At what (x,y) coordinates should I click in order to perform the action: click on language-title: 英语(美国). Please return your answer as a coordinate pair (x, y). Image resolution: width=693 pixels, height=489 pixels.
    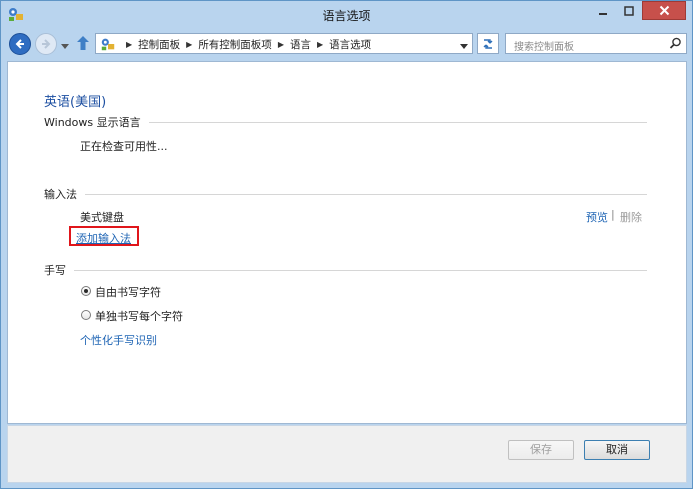
    Looking at the image, I should click on (75, 102).